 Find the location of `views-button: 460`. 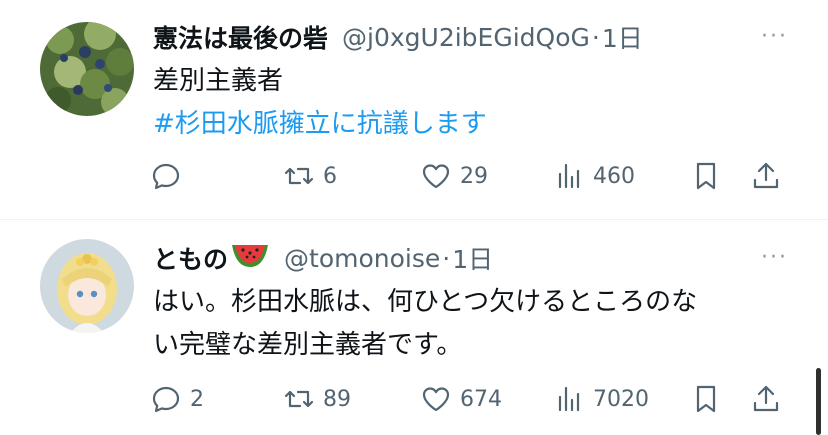

views-button: 460 is located at coordinates (594, 176).